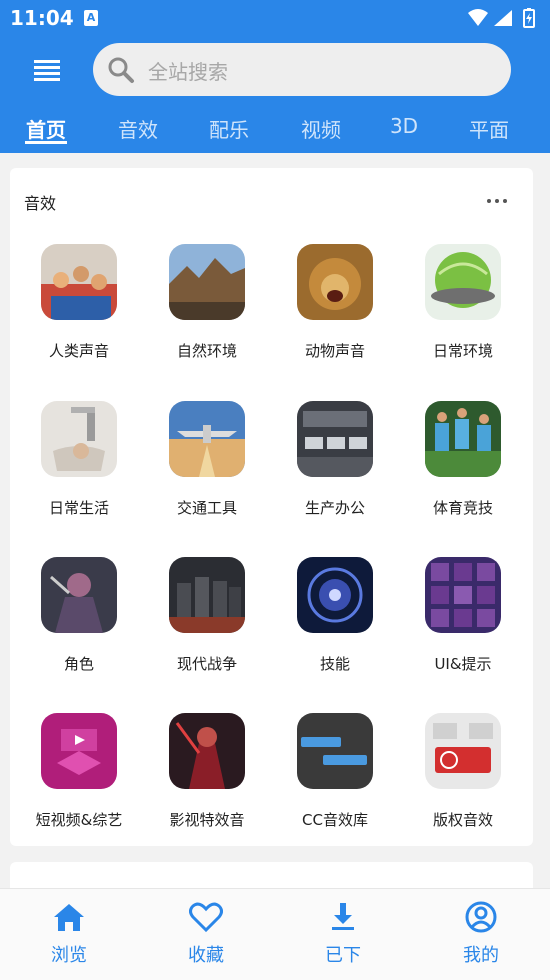 The height and width of the screenshot is (980, 550). I want to click on category-label: 短视频&综艺, so click(79, 820).